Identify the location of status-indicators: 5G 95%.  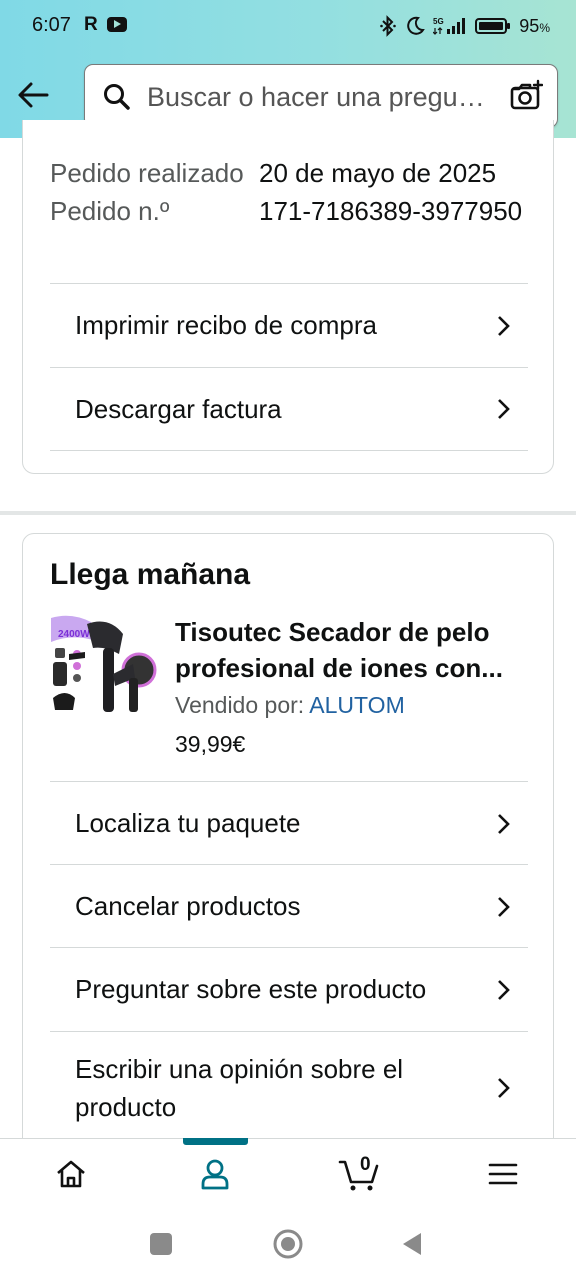
(464, 26).